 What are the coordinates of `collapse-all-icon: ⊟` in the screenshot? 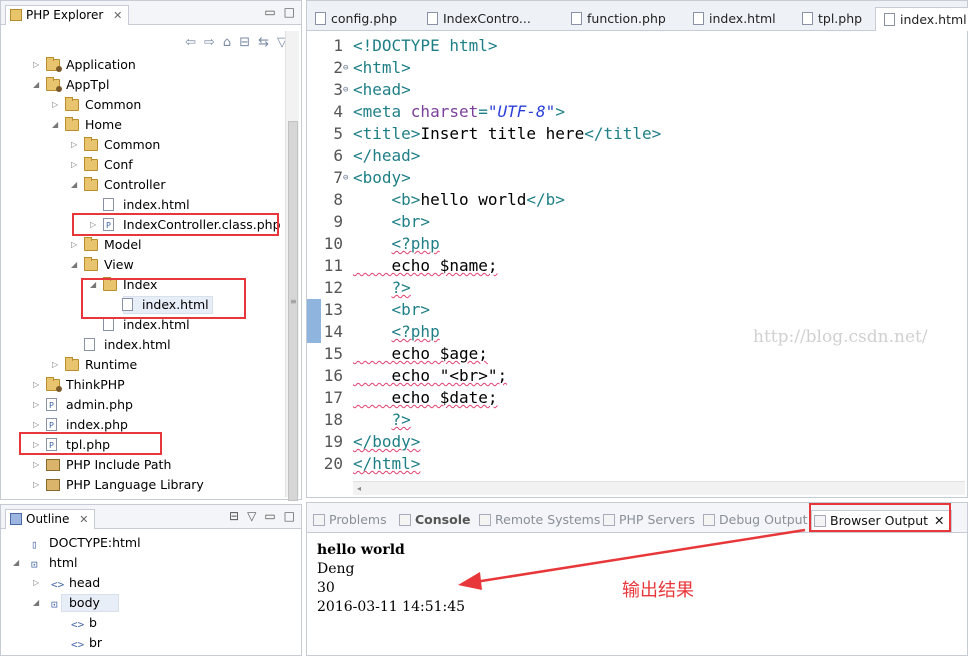 It's located at (244, 42).